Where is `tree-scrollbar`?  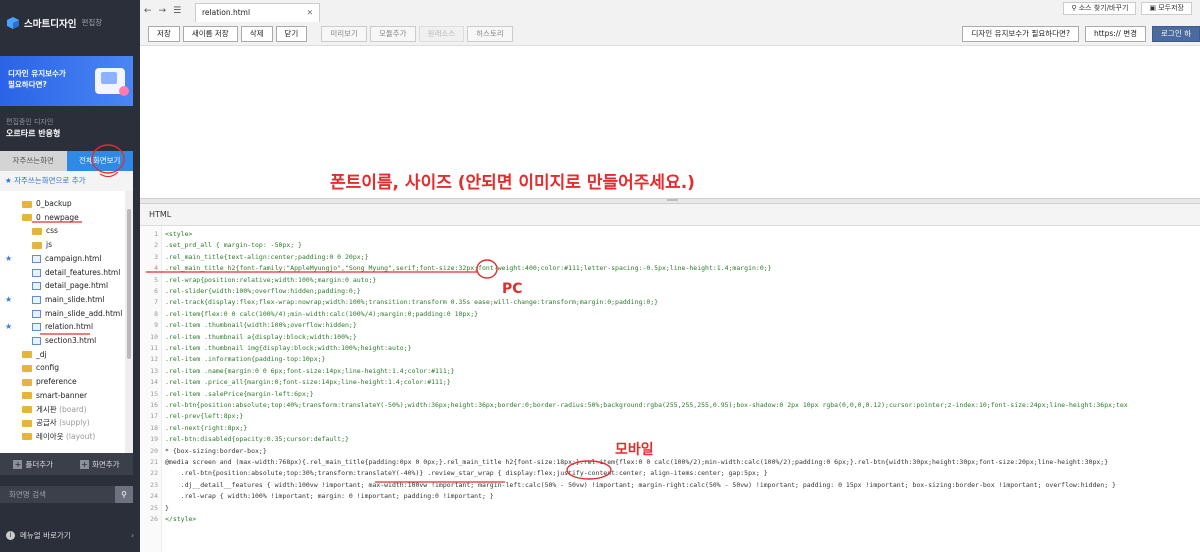 tree-scrollbar is located at coordinates (129, 322).